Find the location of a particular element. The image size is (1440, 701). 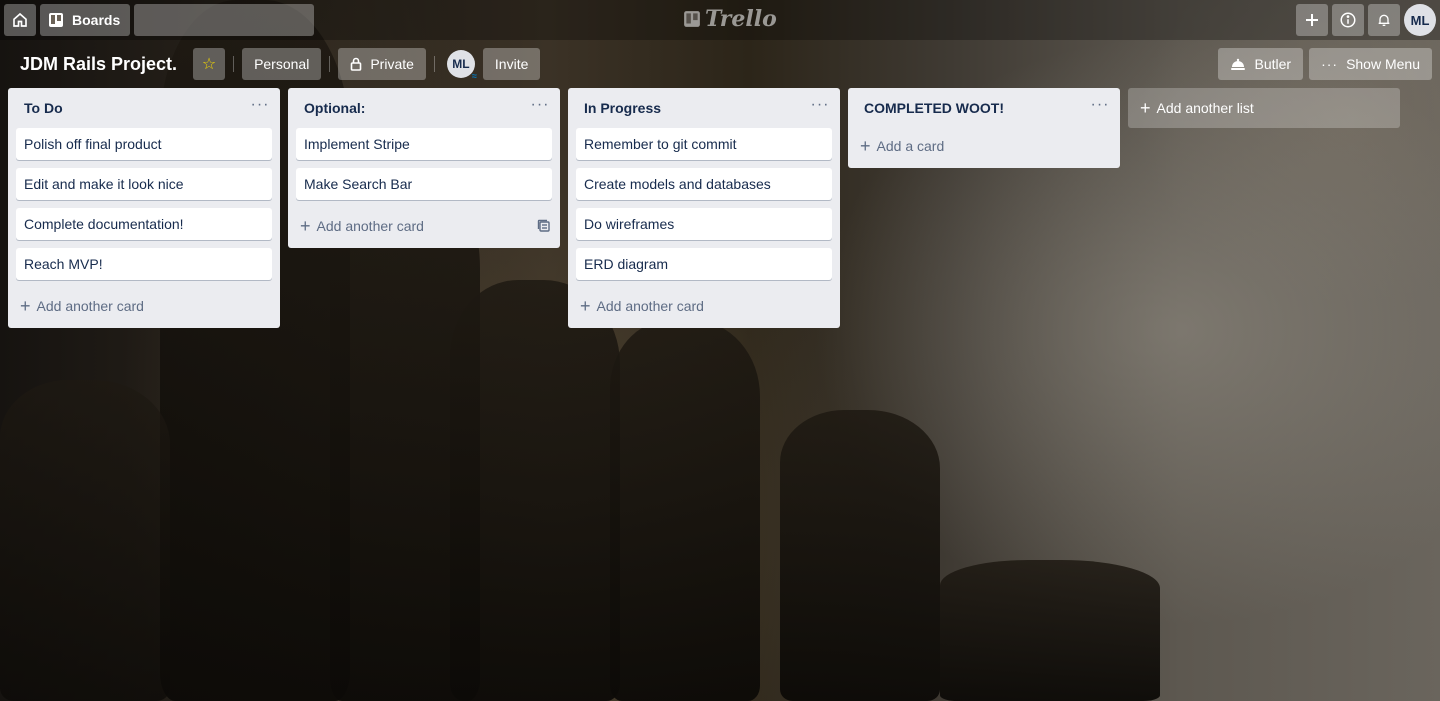

invite-button: Invite is located at coordinates (511, 64).